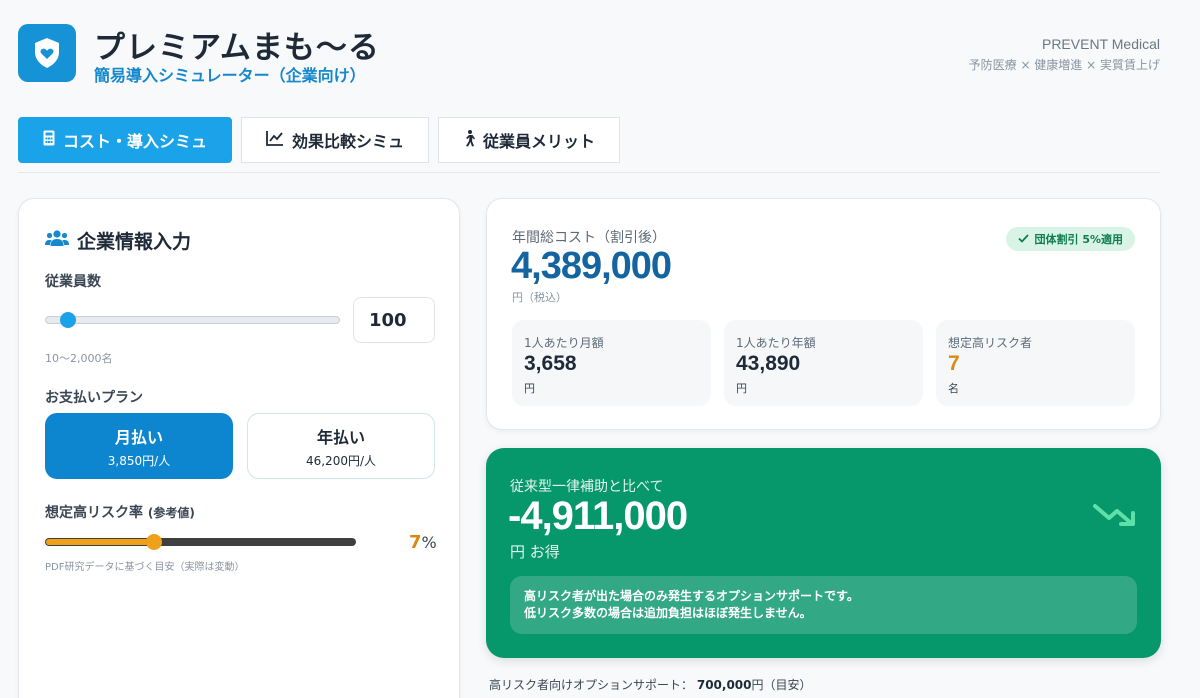 The height and width of the screenshot is (698, 1200). Describe the element at coordinates (237, 48) in the screenshot. I see `app-title: プレミアムまも〜る` at that location.